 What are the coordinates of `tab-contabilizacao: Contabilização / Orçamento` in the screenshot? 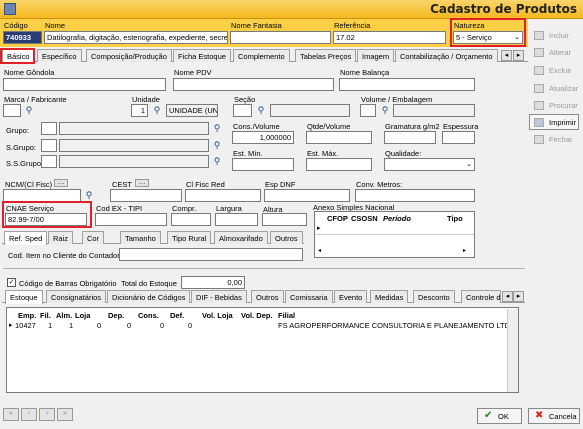 It's located at (446, 55).